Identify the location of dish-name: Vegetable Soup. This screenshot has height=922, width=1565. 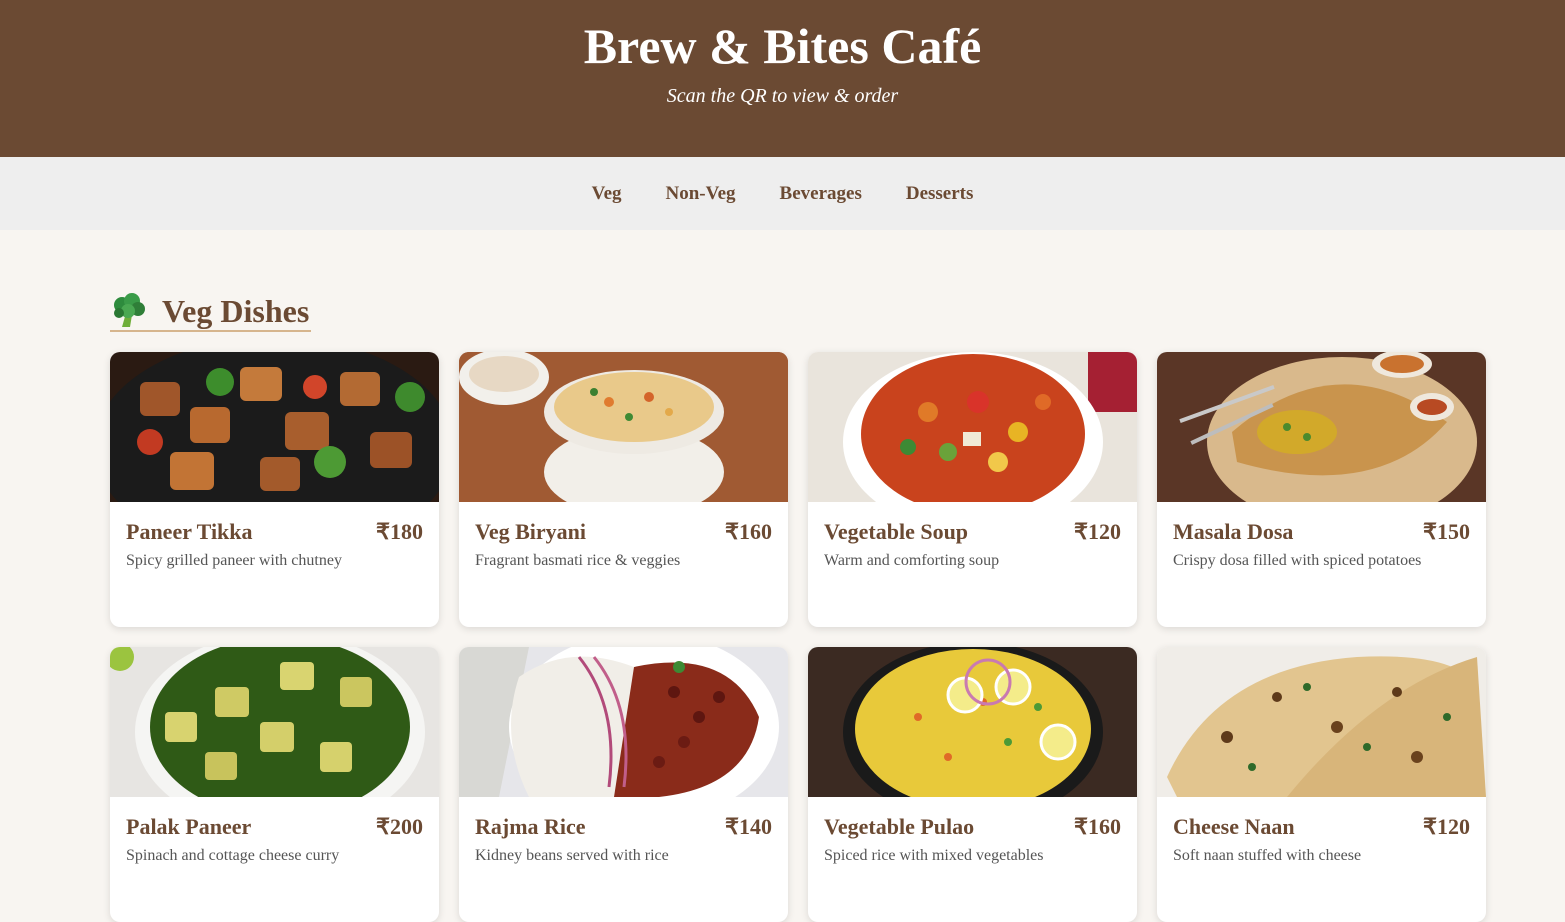
(896, 531).